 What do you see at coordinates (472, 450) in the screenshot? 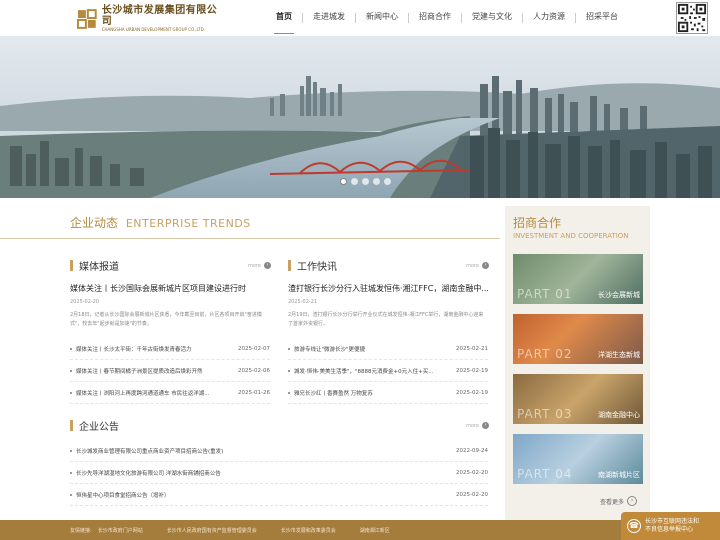
I see `list-item-date: 2022-09-24` at bounding box center [472, 450].